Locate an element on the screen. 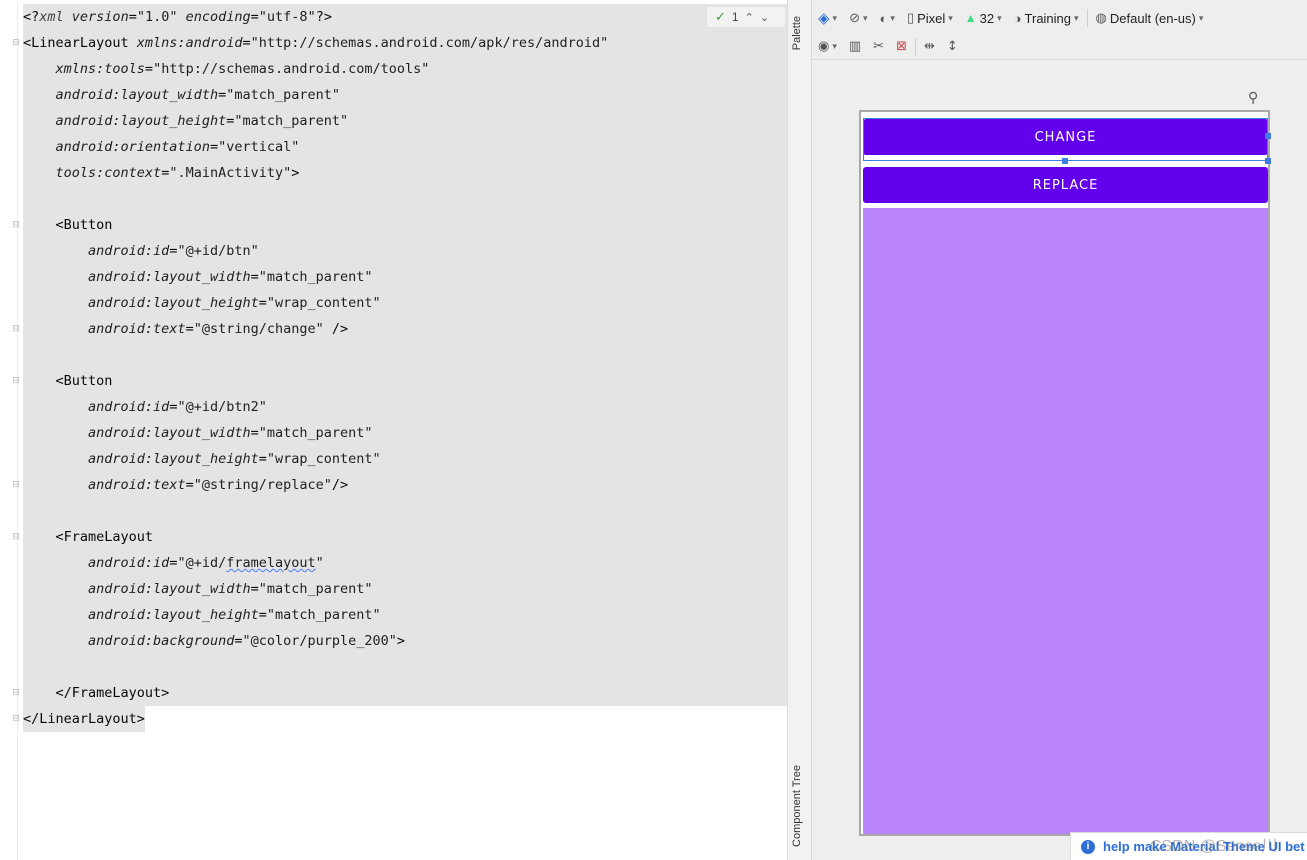  locale-selector: ◍ Default (en-us) ▾ is located at coordinates (1150, 18).